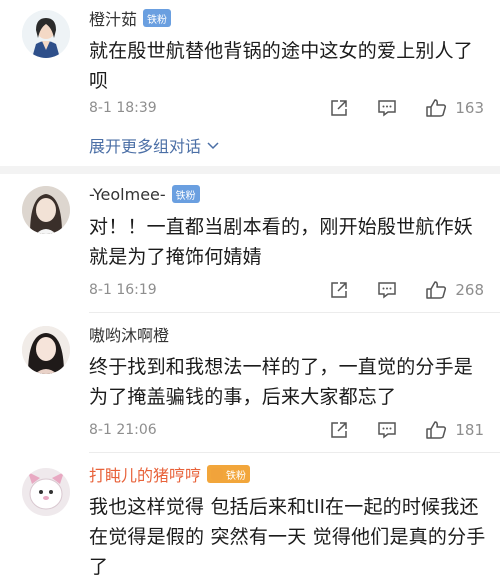 This screenshot has height=580, width=500. Describe the element at coordinates (213, 146) in the screenshot. I see `chevron-down-icon` at that location.